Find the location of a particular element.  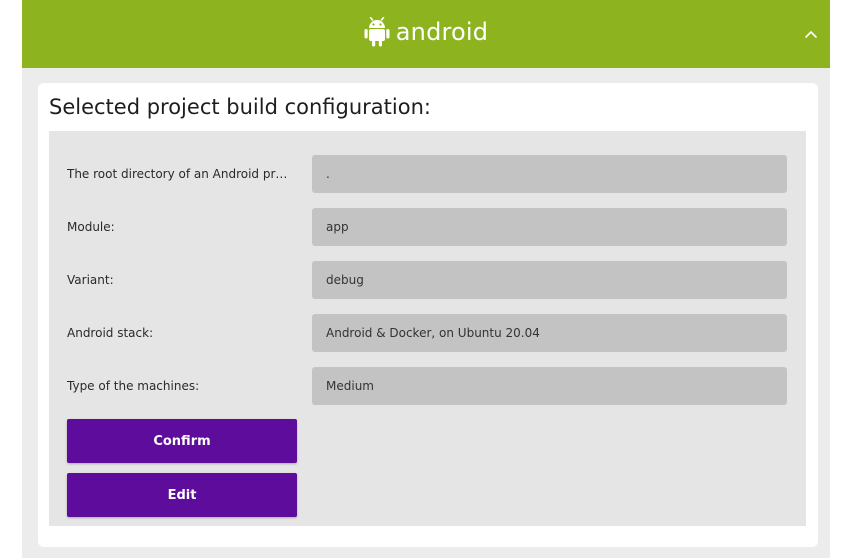

config-row-machine-type: Type of the machines: Medium is located at coordinates (427, 386).